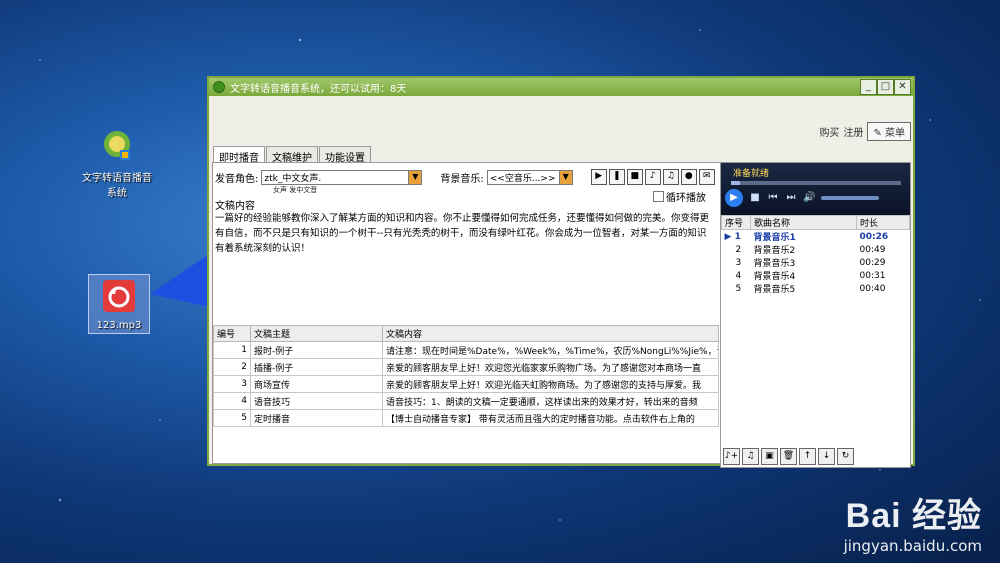  I want to click on row-number: 5, so click(232, 418).